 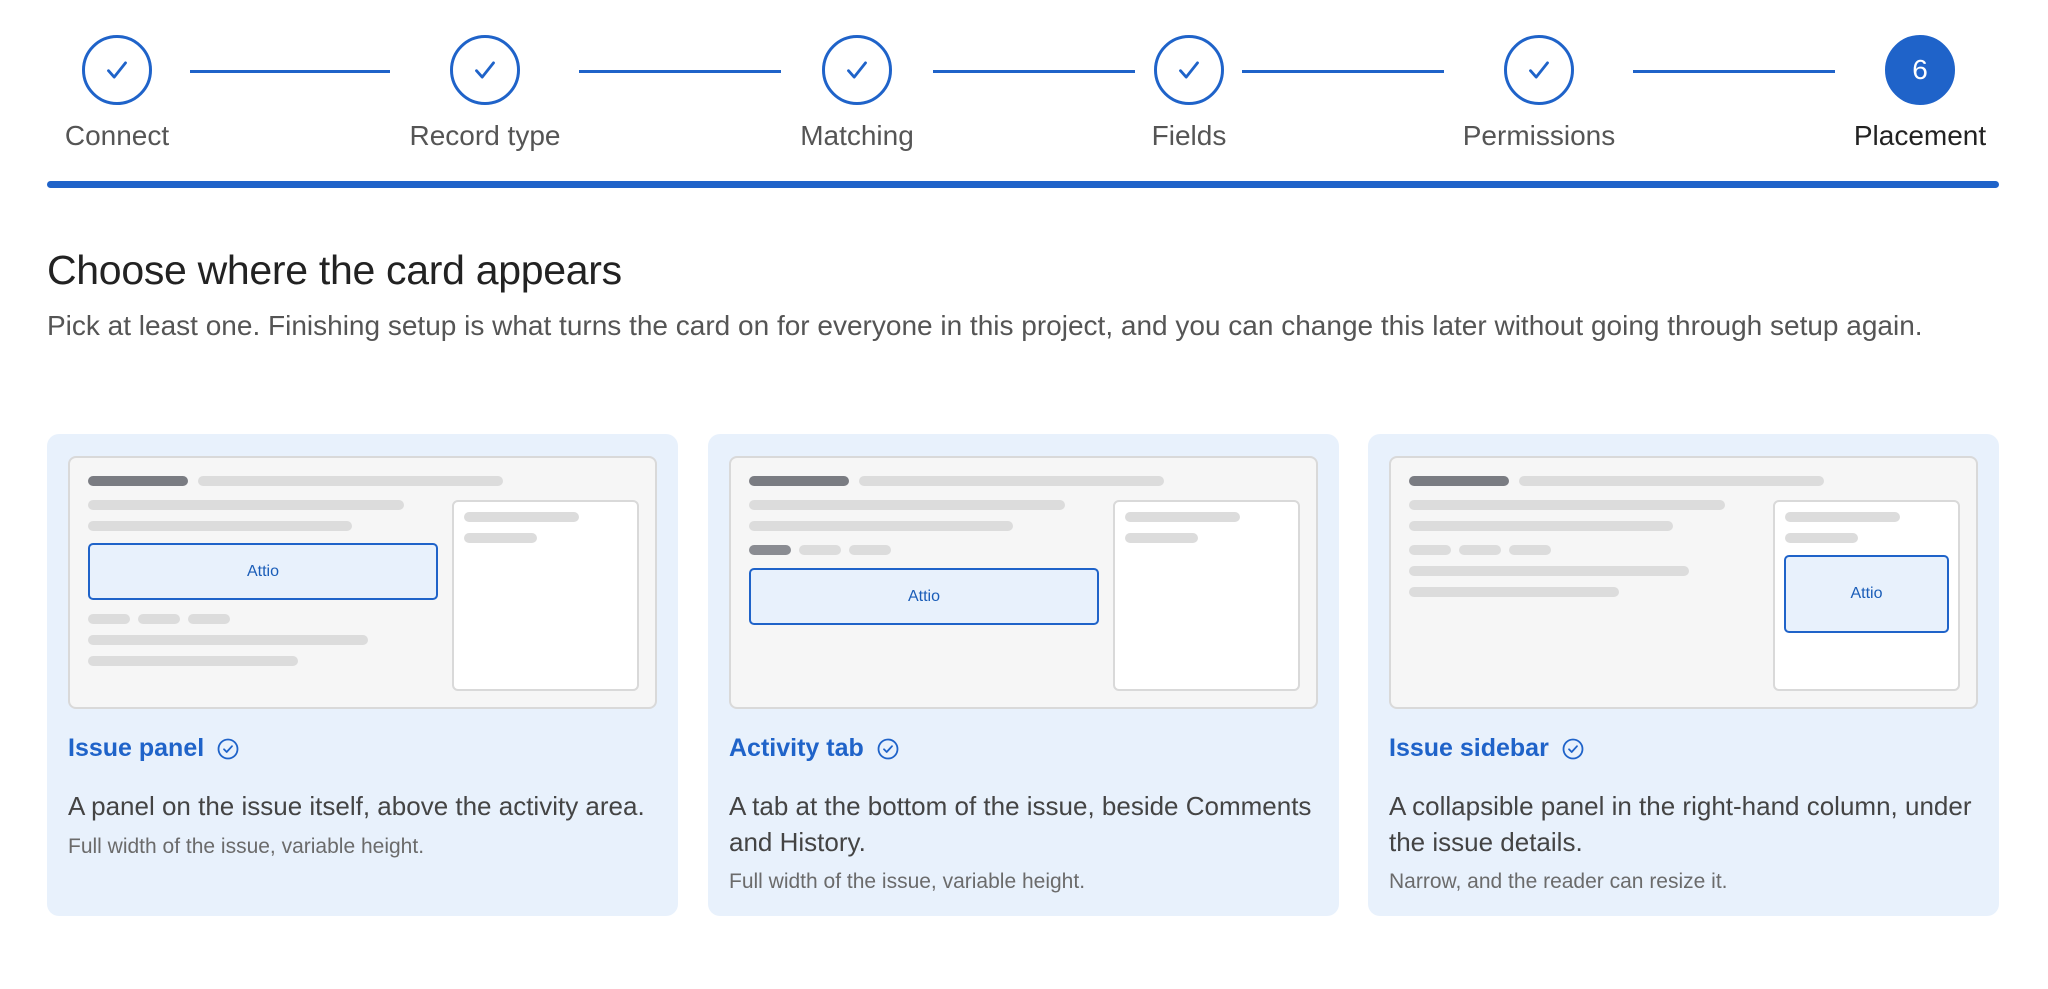 I want to click on step-label-matching: Matching, so click(x=857, y=136).